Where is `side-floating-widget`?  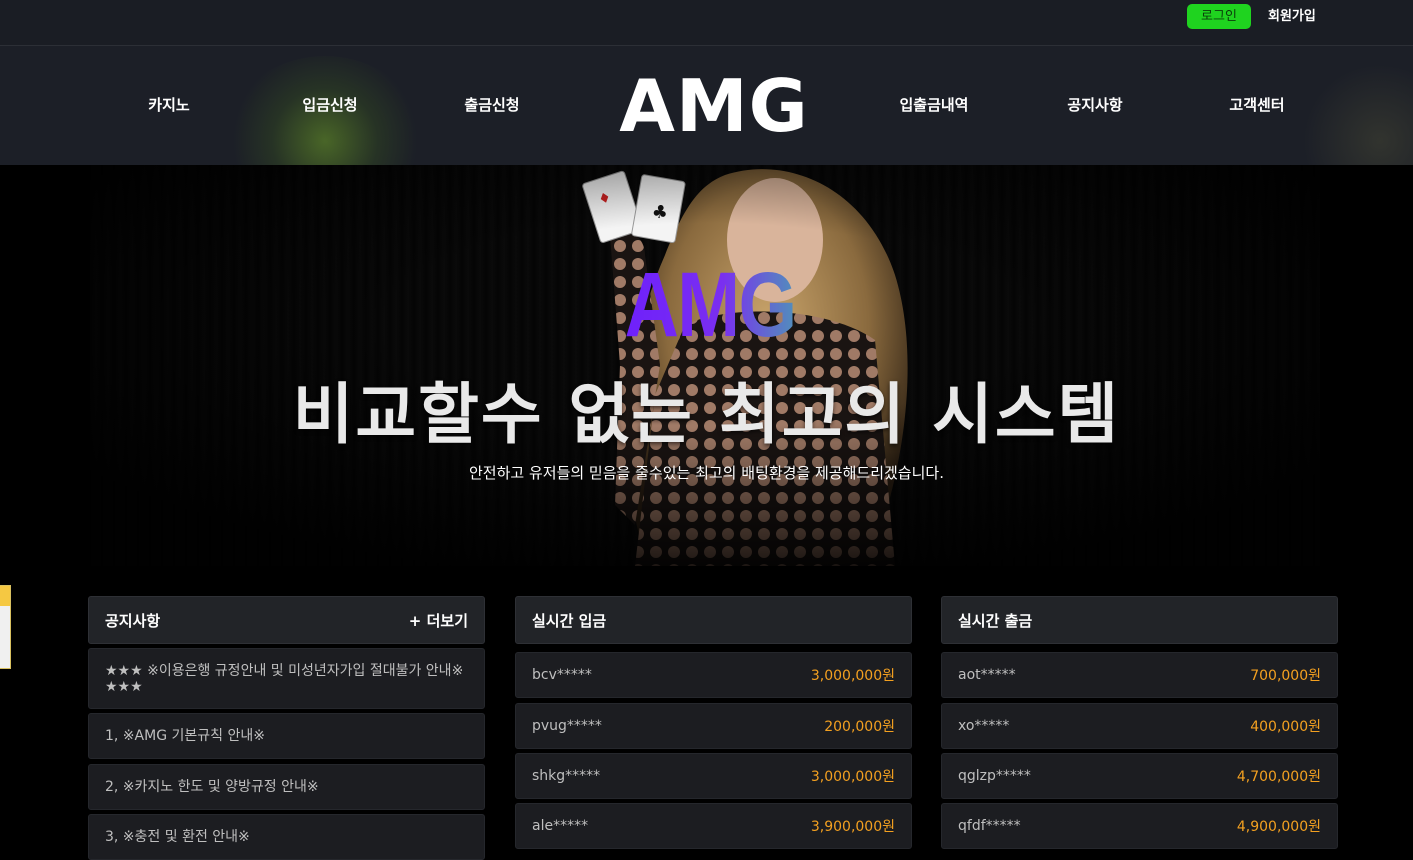 side-floating-widget is located at coordinates (5, 627).